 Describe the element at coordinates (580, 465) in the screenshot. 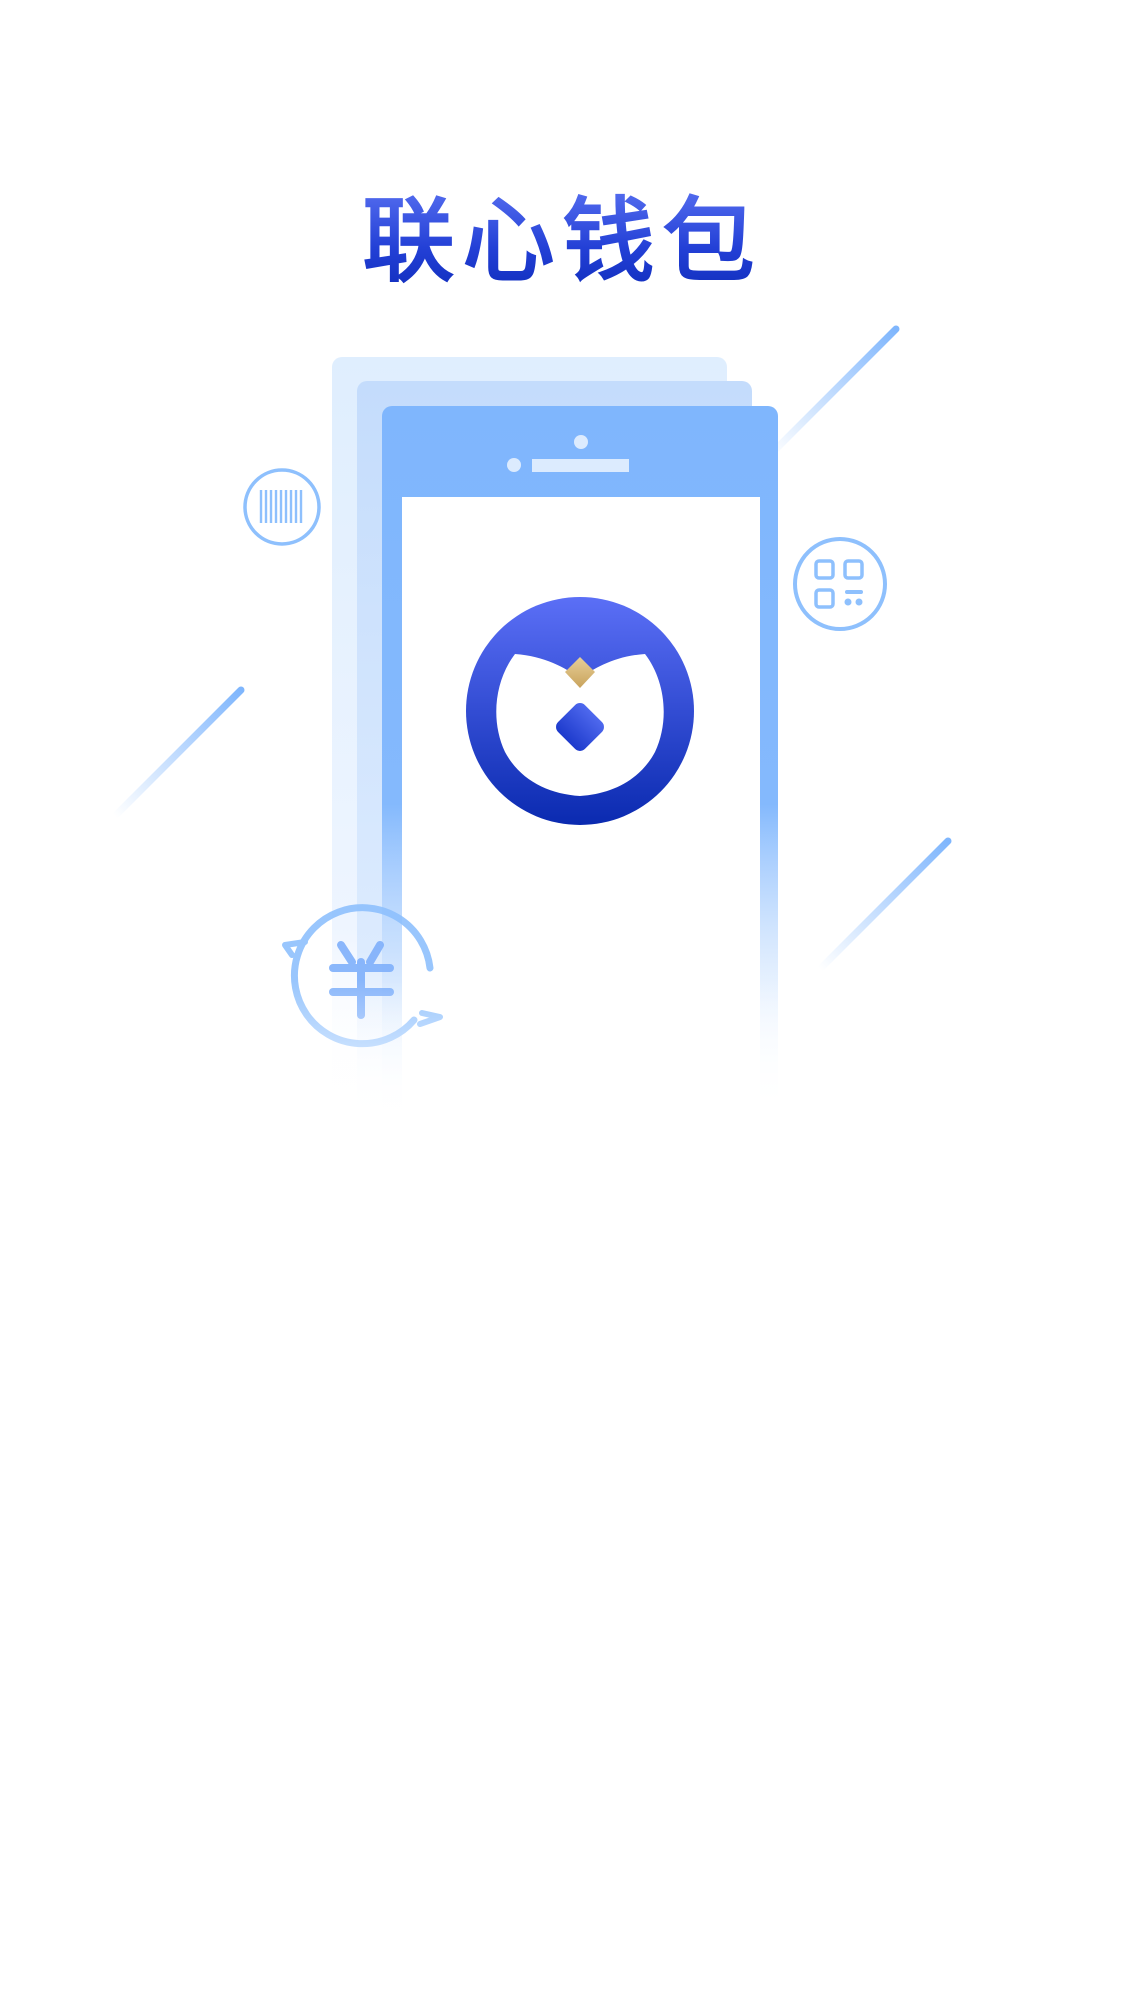

I see `phone-speaker` at that location.